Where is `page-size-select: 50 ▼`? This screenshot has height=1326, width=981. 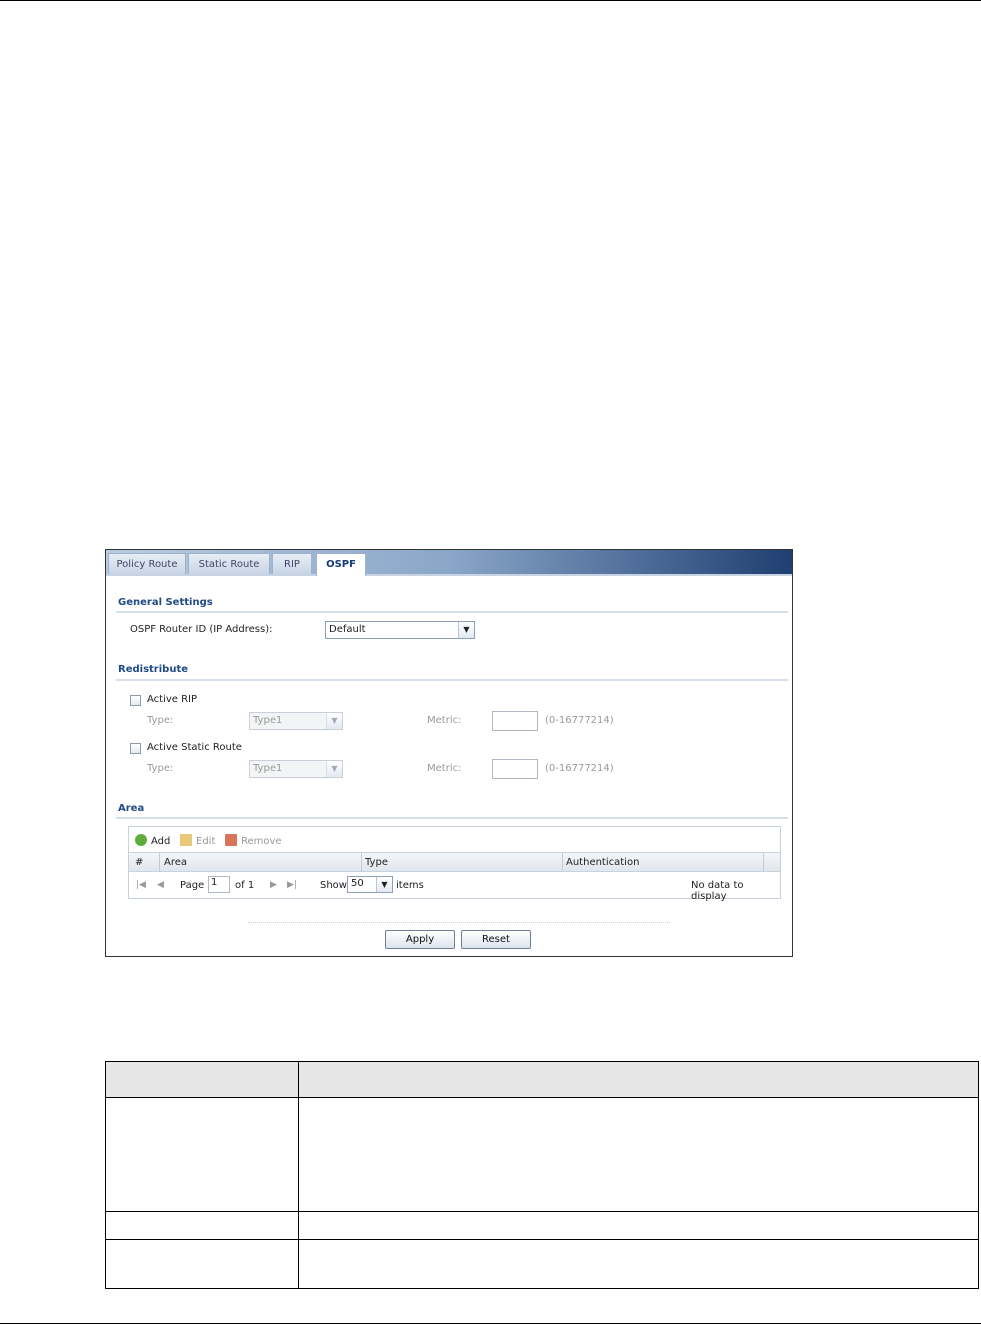 page-size-select: 50 ▼ is located at coordinates (370, 884).